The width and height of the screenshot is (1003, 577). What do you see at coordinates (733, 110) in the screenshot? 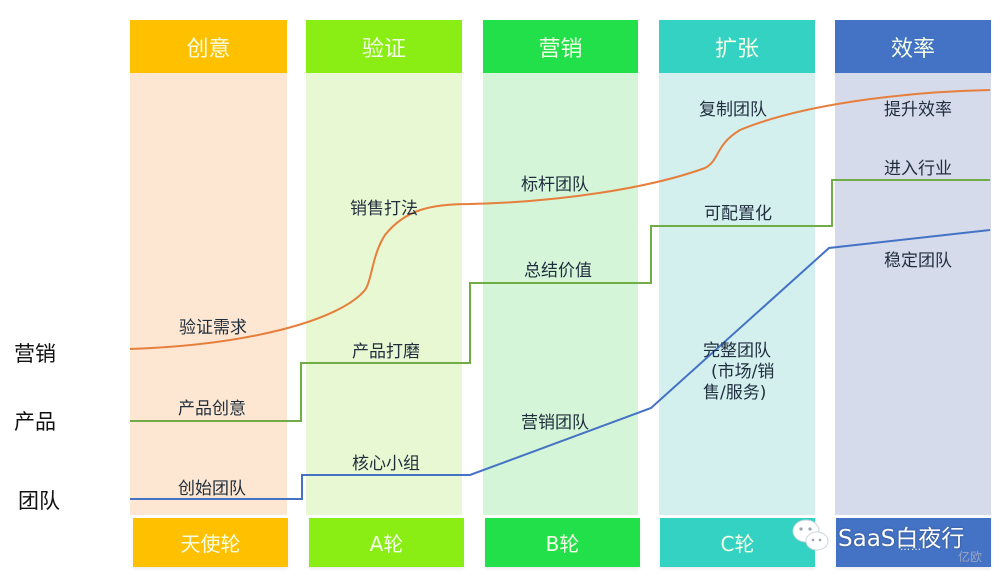
I see `milestone-marketing-4: 复制团队` at bounding box center [733, 110].